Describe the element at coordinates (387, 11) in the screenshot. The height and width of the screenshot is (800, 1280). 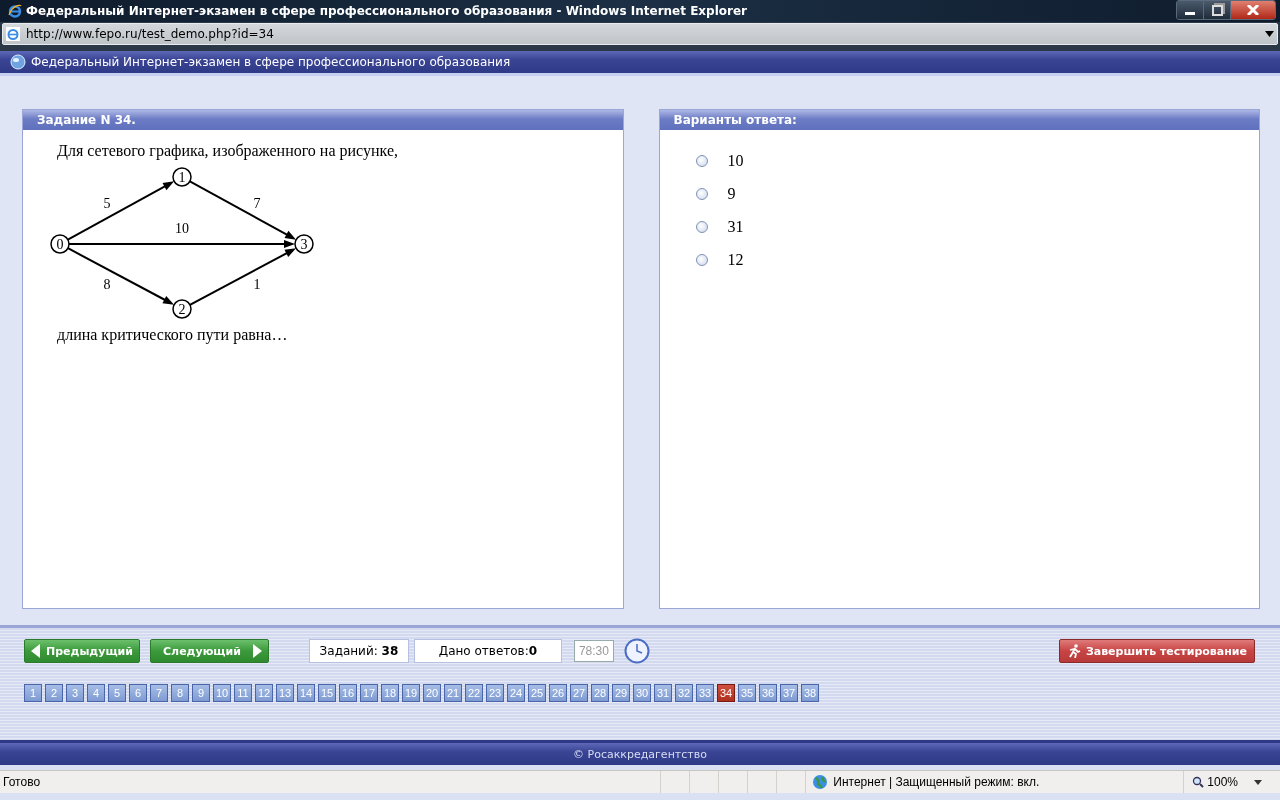
I see `window-title: Федеральный Интернет-экзамен в сфере профессионального образования - Windows Internet Explorer` at that location.